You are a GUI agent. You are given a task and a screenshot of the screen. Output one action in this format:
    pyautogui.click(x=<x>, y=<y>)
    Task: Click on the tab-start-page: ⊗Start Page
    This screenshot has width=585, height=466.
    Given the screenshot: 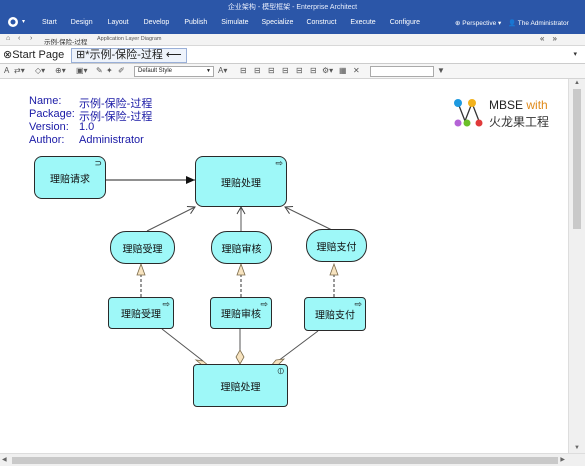 What is the action you would take?
    pyautogui.click(x=33, y=55)
    